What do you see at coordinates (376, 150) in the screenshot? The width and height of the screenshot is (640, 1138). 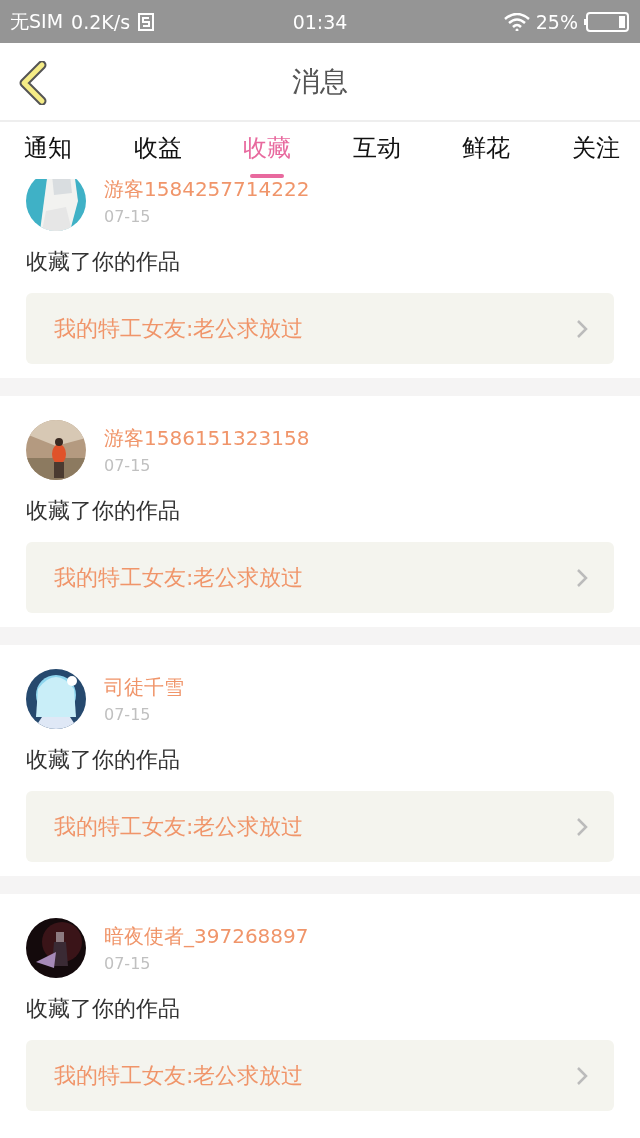 I see `tab: 互动` at bounding box center [376, 150].